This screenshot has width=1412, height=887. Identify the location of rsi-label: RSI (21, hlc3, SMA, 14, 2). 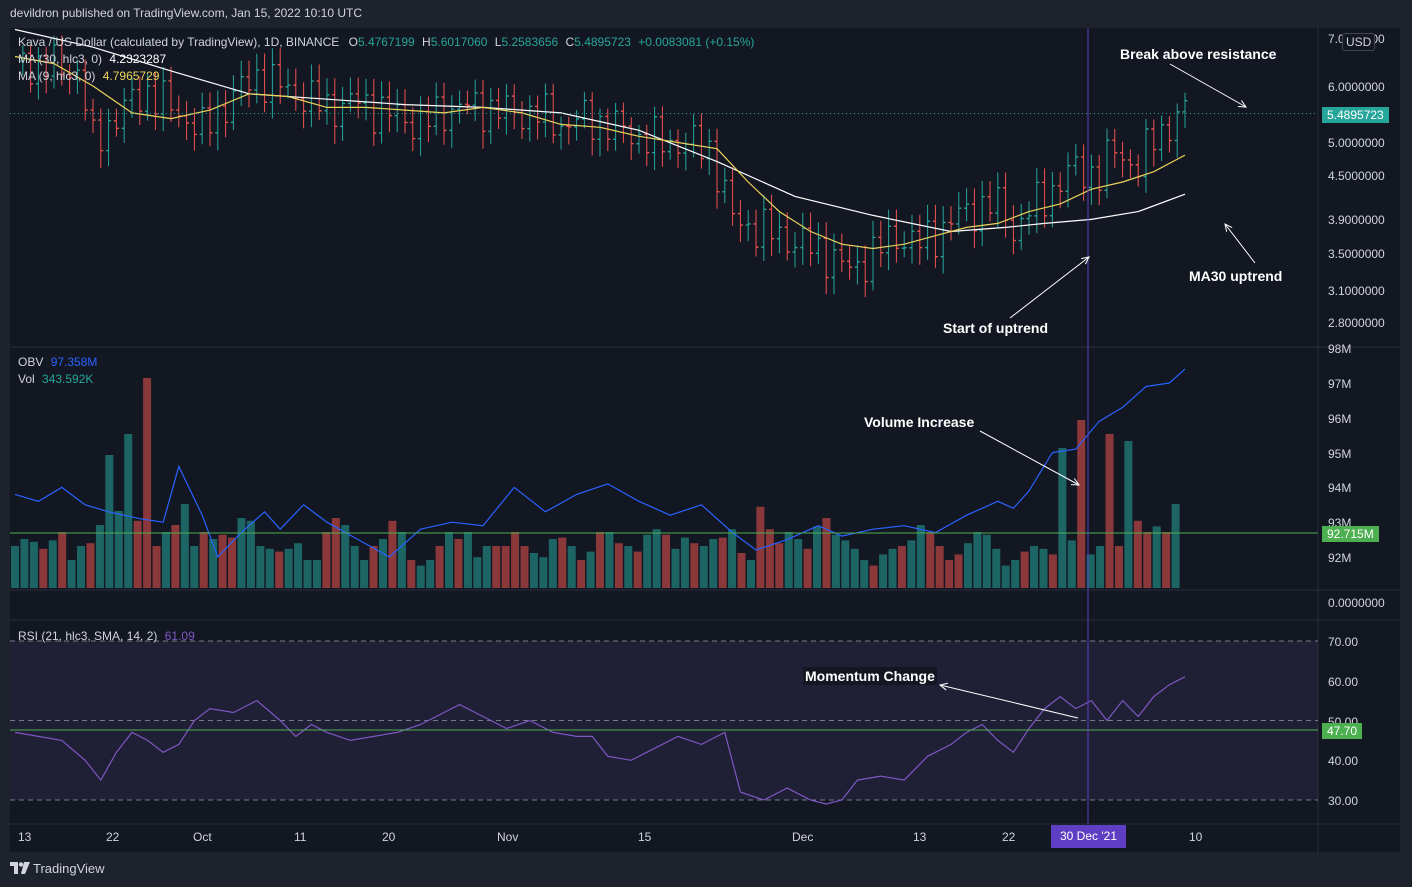
(88, 636).